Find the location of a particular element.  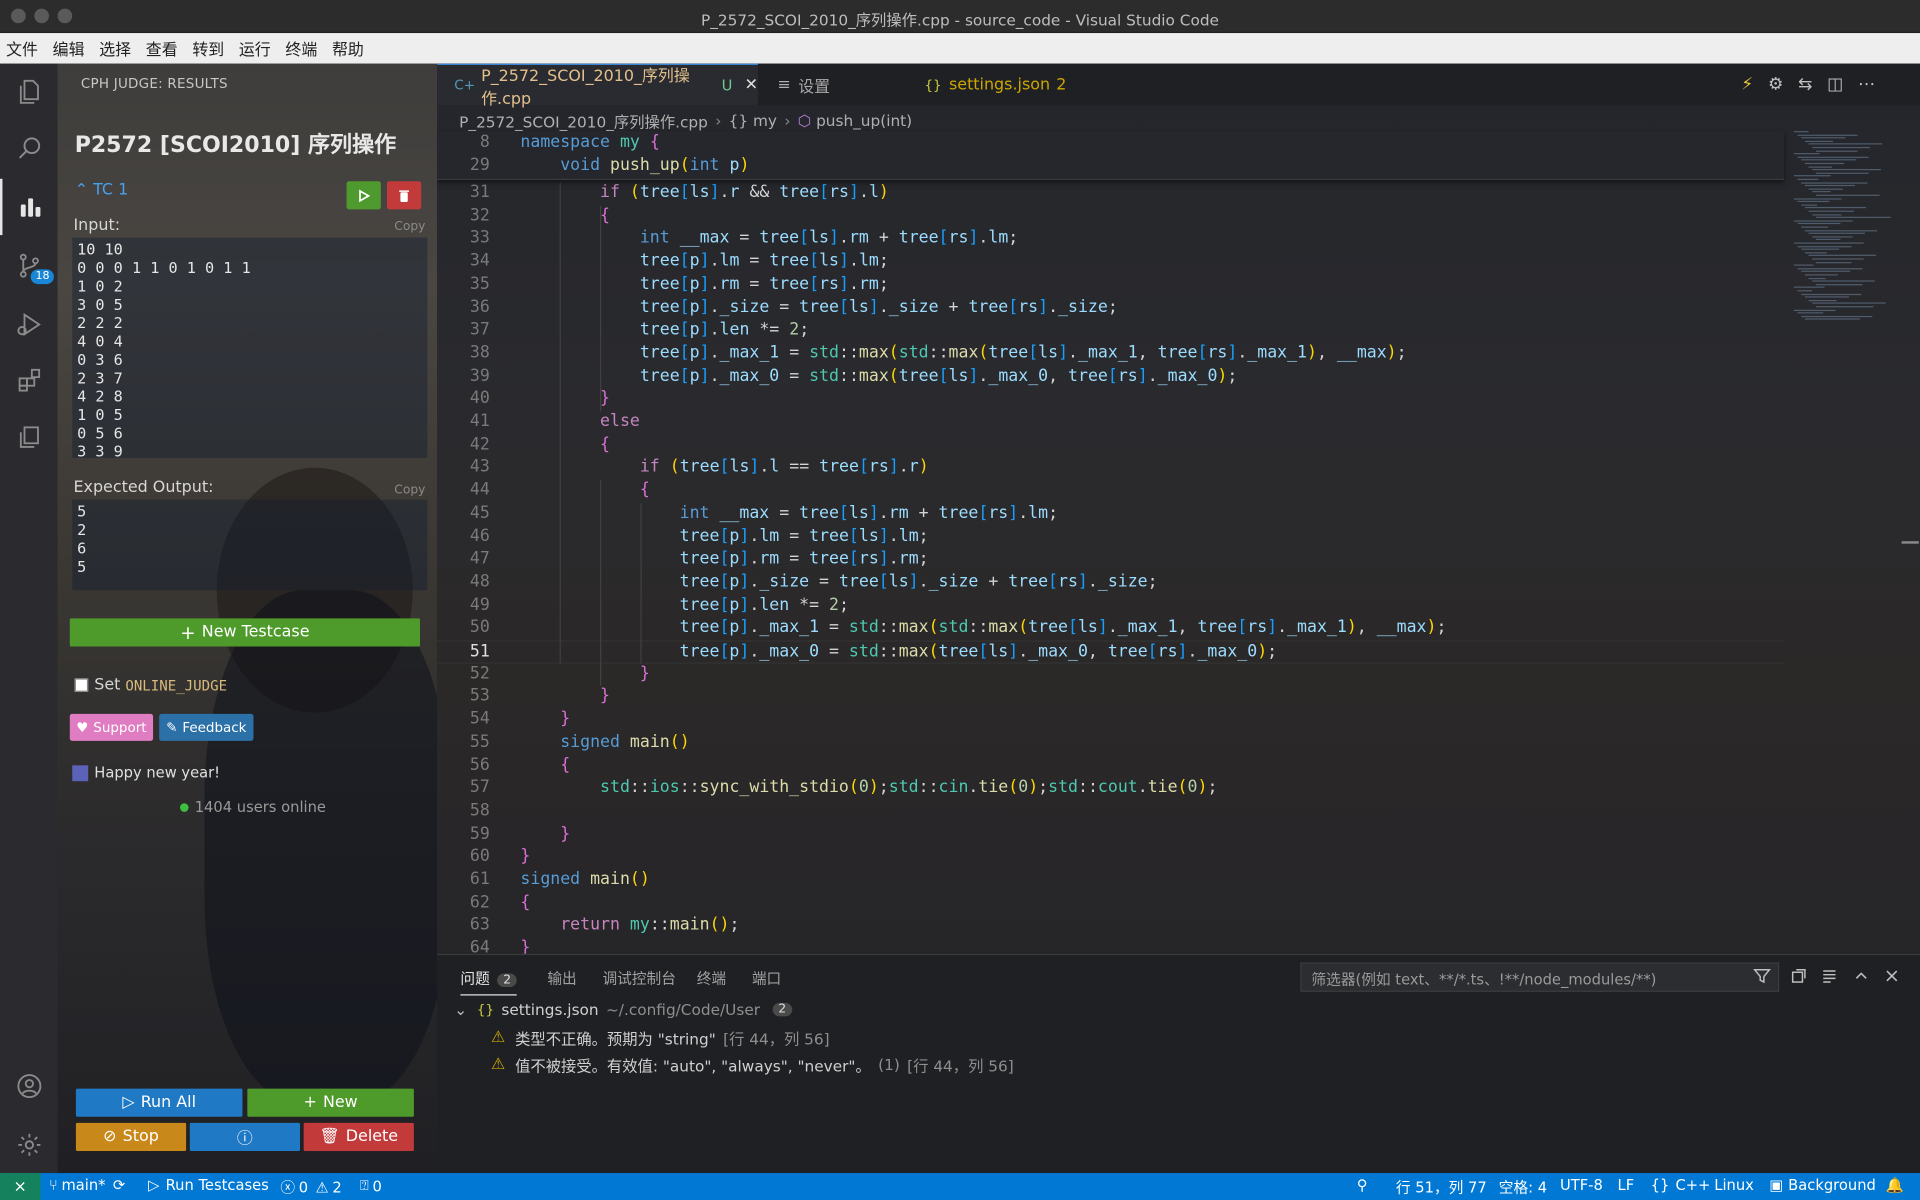

close-icon: ✕ is located at coordinates (751, 85).